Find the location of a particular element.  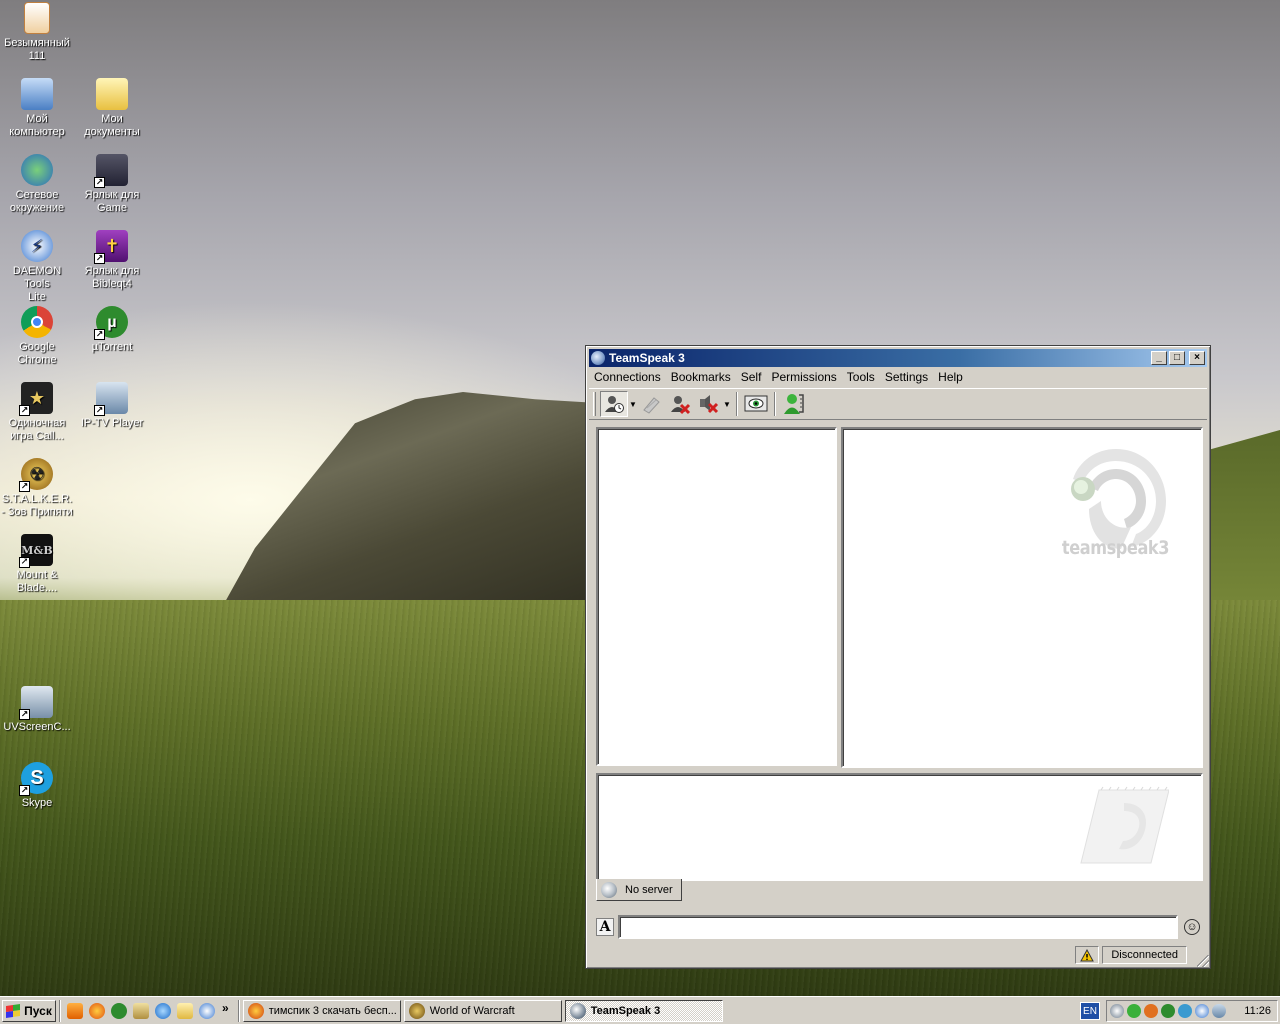

start-button: Пуск is located at coordinates (29, 1010).